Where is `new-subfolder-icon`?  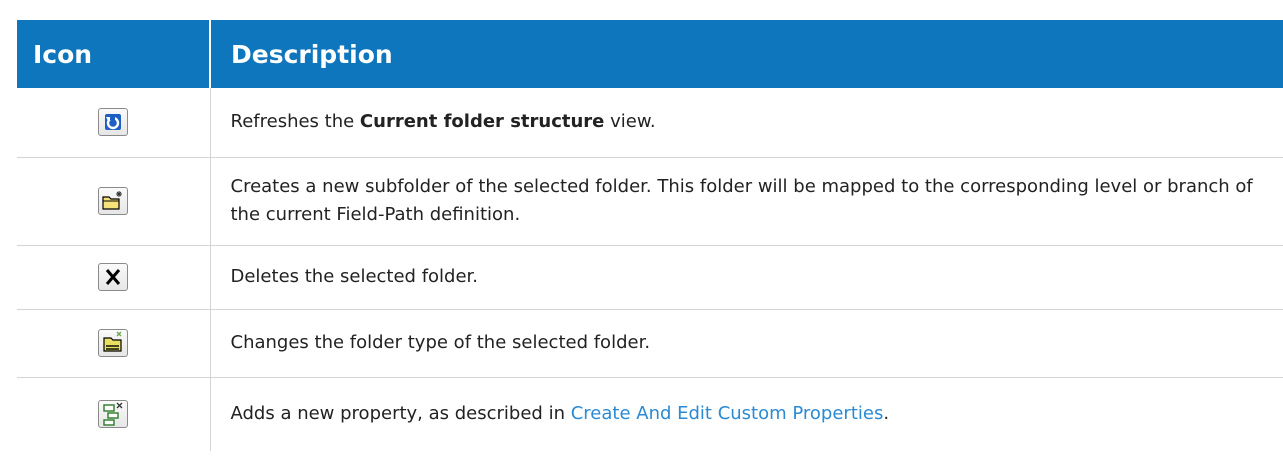
new-subfolder-icon is located at coordinates (113, 201).